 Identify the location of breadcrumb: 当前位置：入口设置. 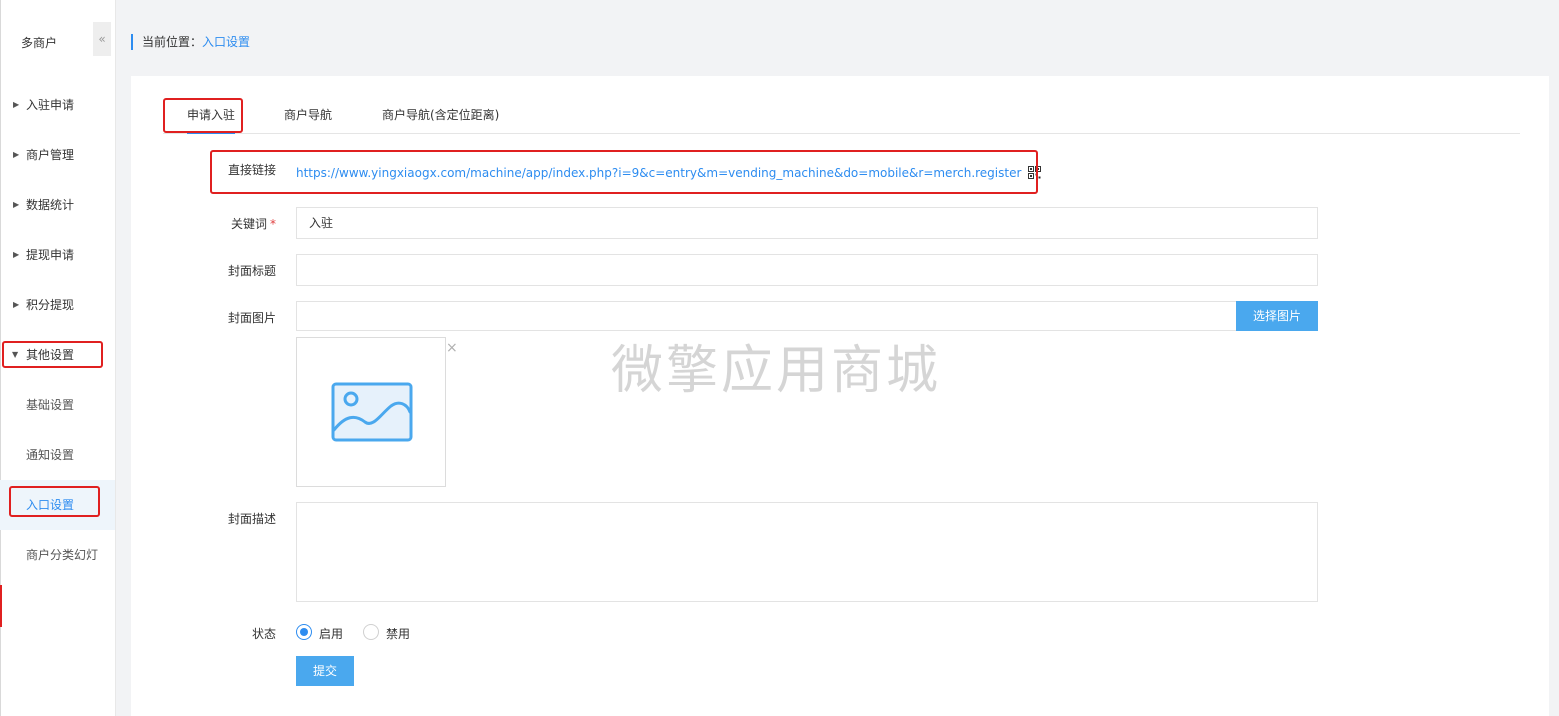
(190, 42).